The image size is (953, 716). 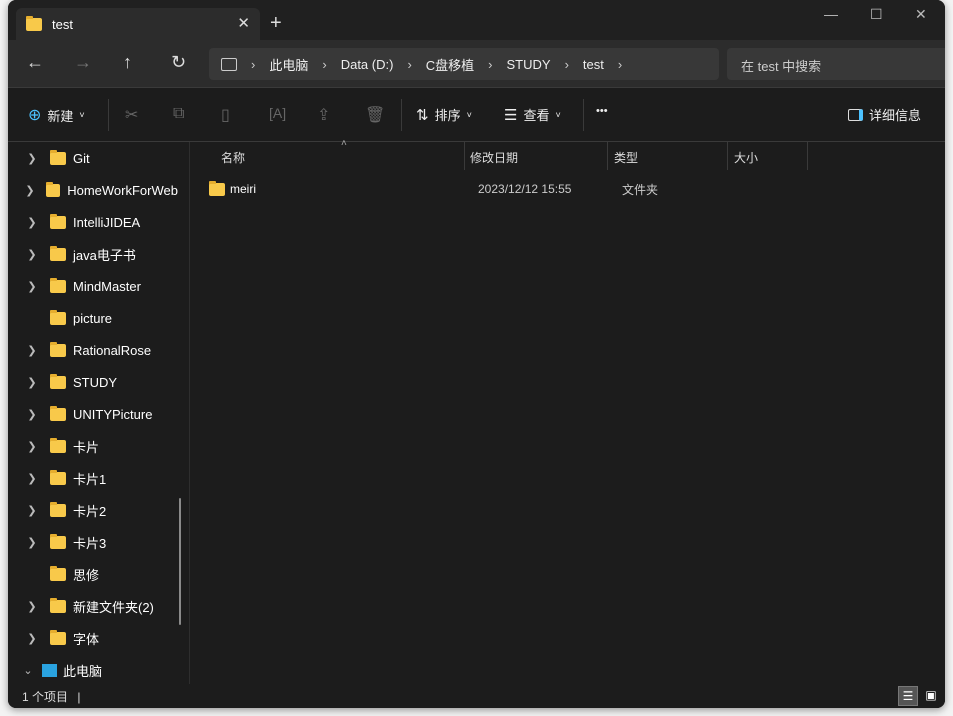 What do you see at coordinates (450, 64) in the screenshot?
I see `breadcrumb-item: C盘移植` at bounding box center [450, 64].